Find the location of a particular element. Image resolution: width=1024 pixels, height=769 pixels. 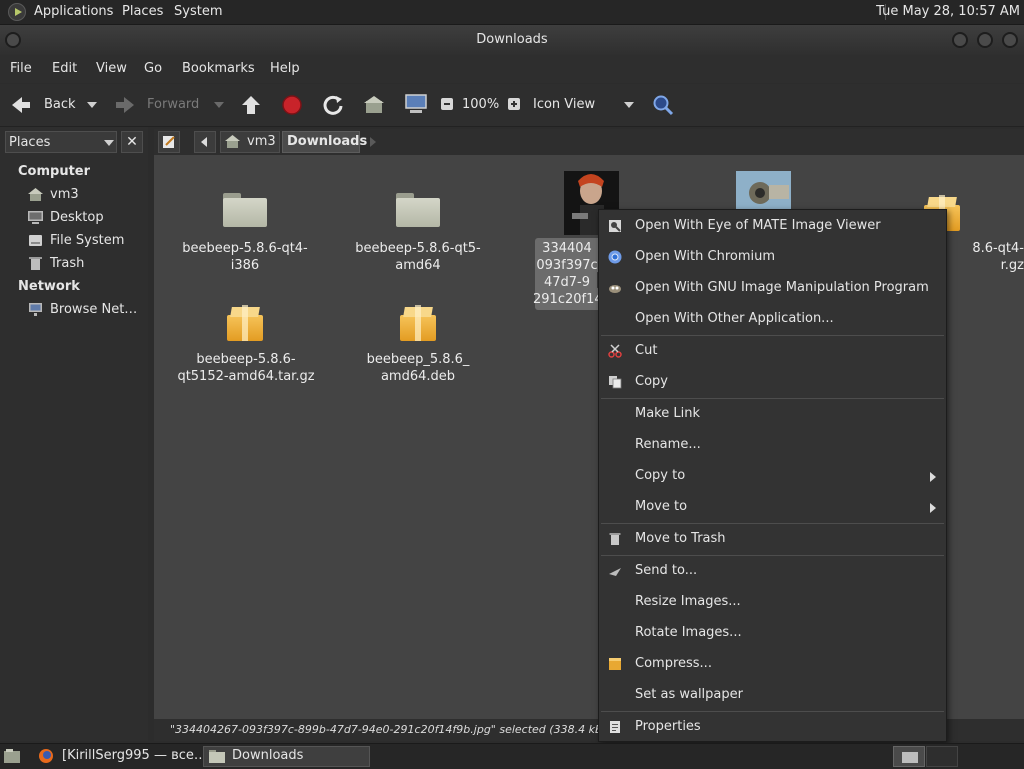

search-icon is located at coordinates (663, 105).